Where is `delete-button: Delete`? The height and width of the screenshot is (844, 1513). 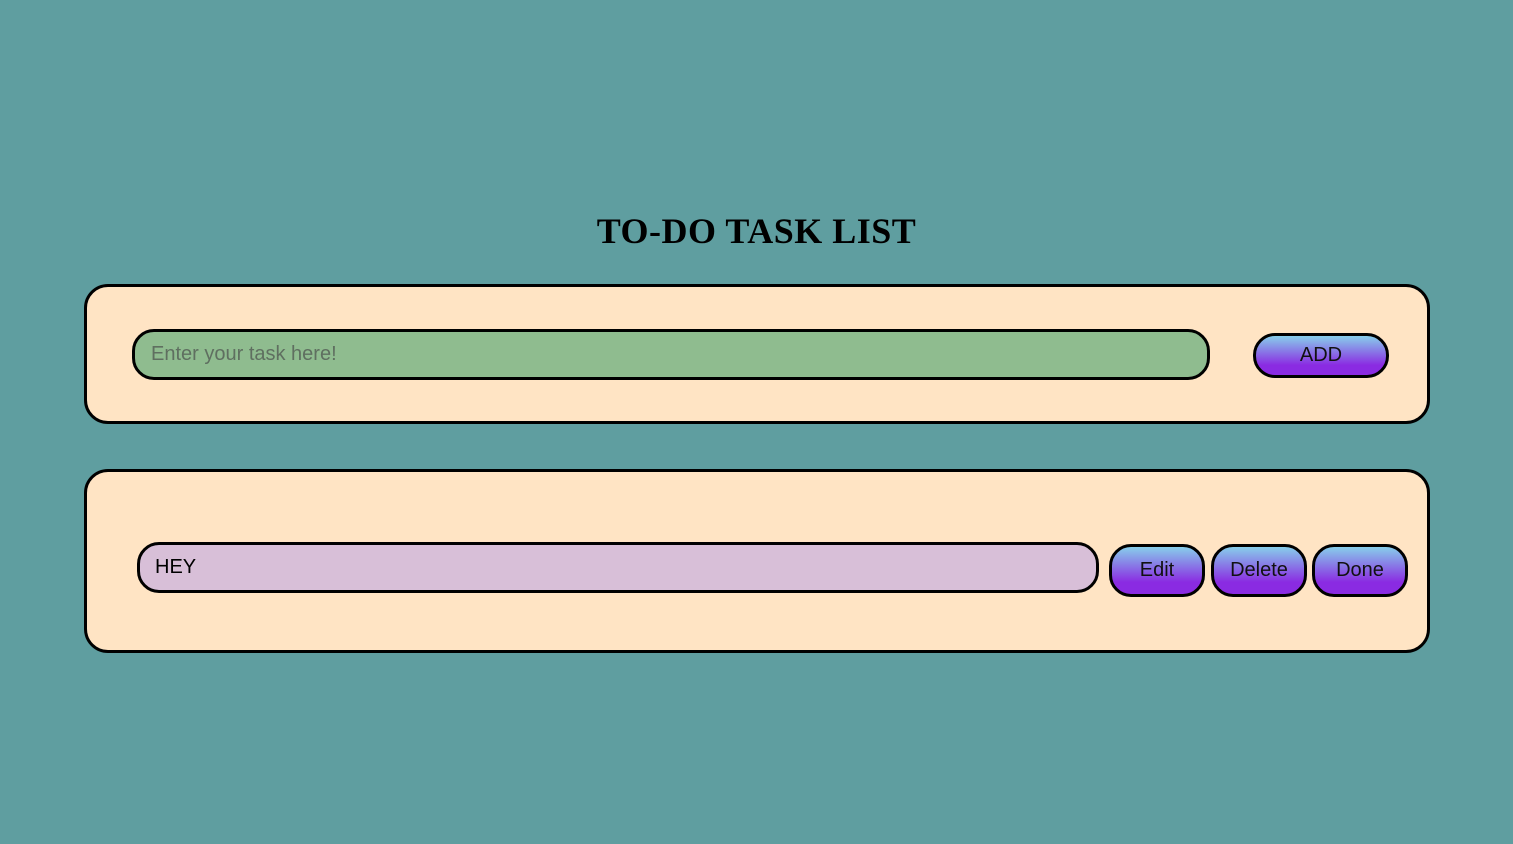 delete-button: Delete is located at coordinates (1259, 570).